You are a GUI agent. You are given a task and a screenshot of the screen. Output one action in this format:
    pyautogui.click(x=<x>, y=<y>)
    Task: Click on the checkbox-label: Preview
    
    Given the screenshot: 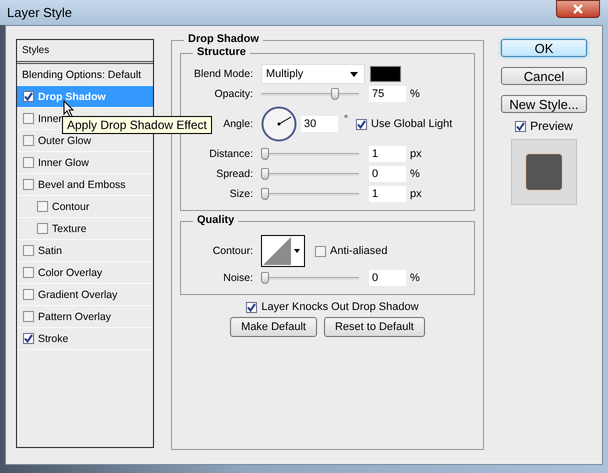 What is the action you would take?
    pyautogui.click(x=551, y=126)
    